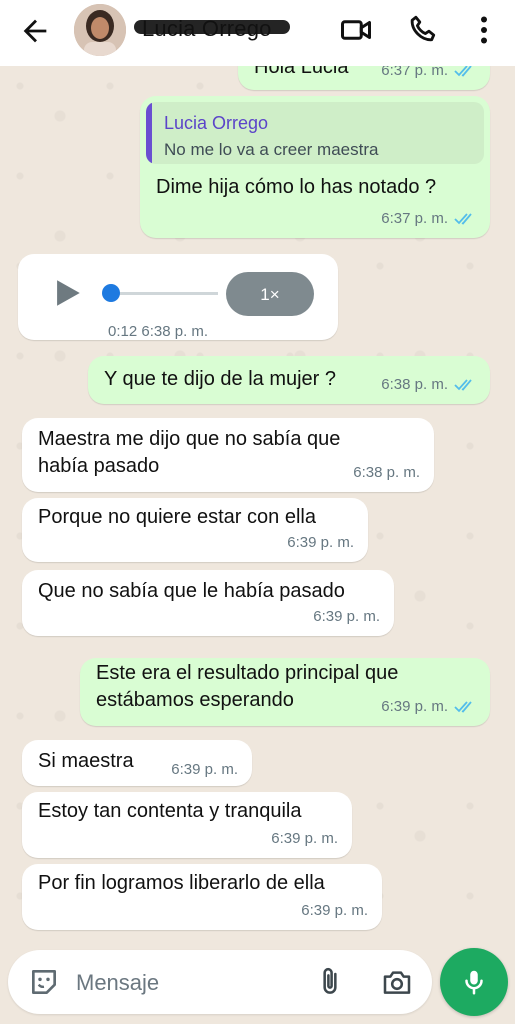 The image size is (515, 1024). Describe the element at coordinates (186, 983) in the screenshot. I see `message-input` at that location.